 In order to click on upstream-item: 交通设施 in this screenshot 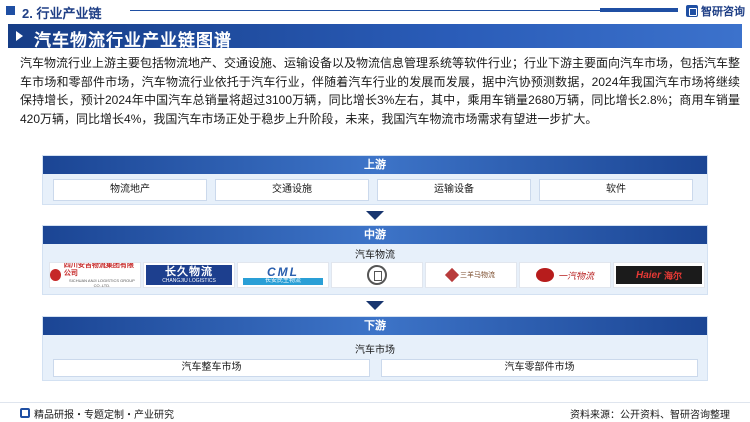, I will do `click(292, 190)`.